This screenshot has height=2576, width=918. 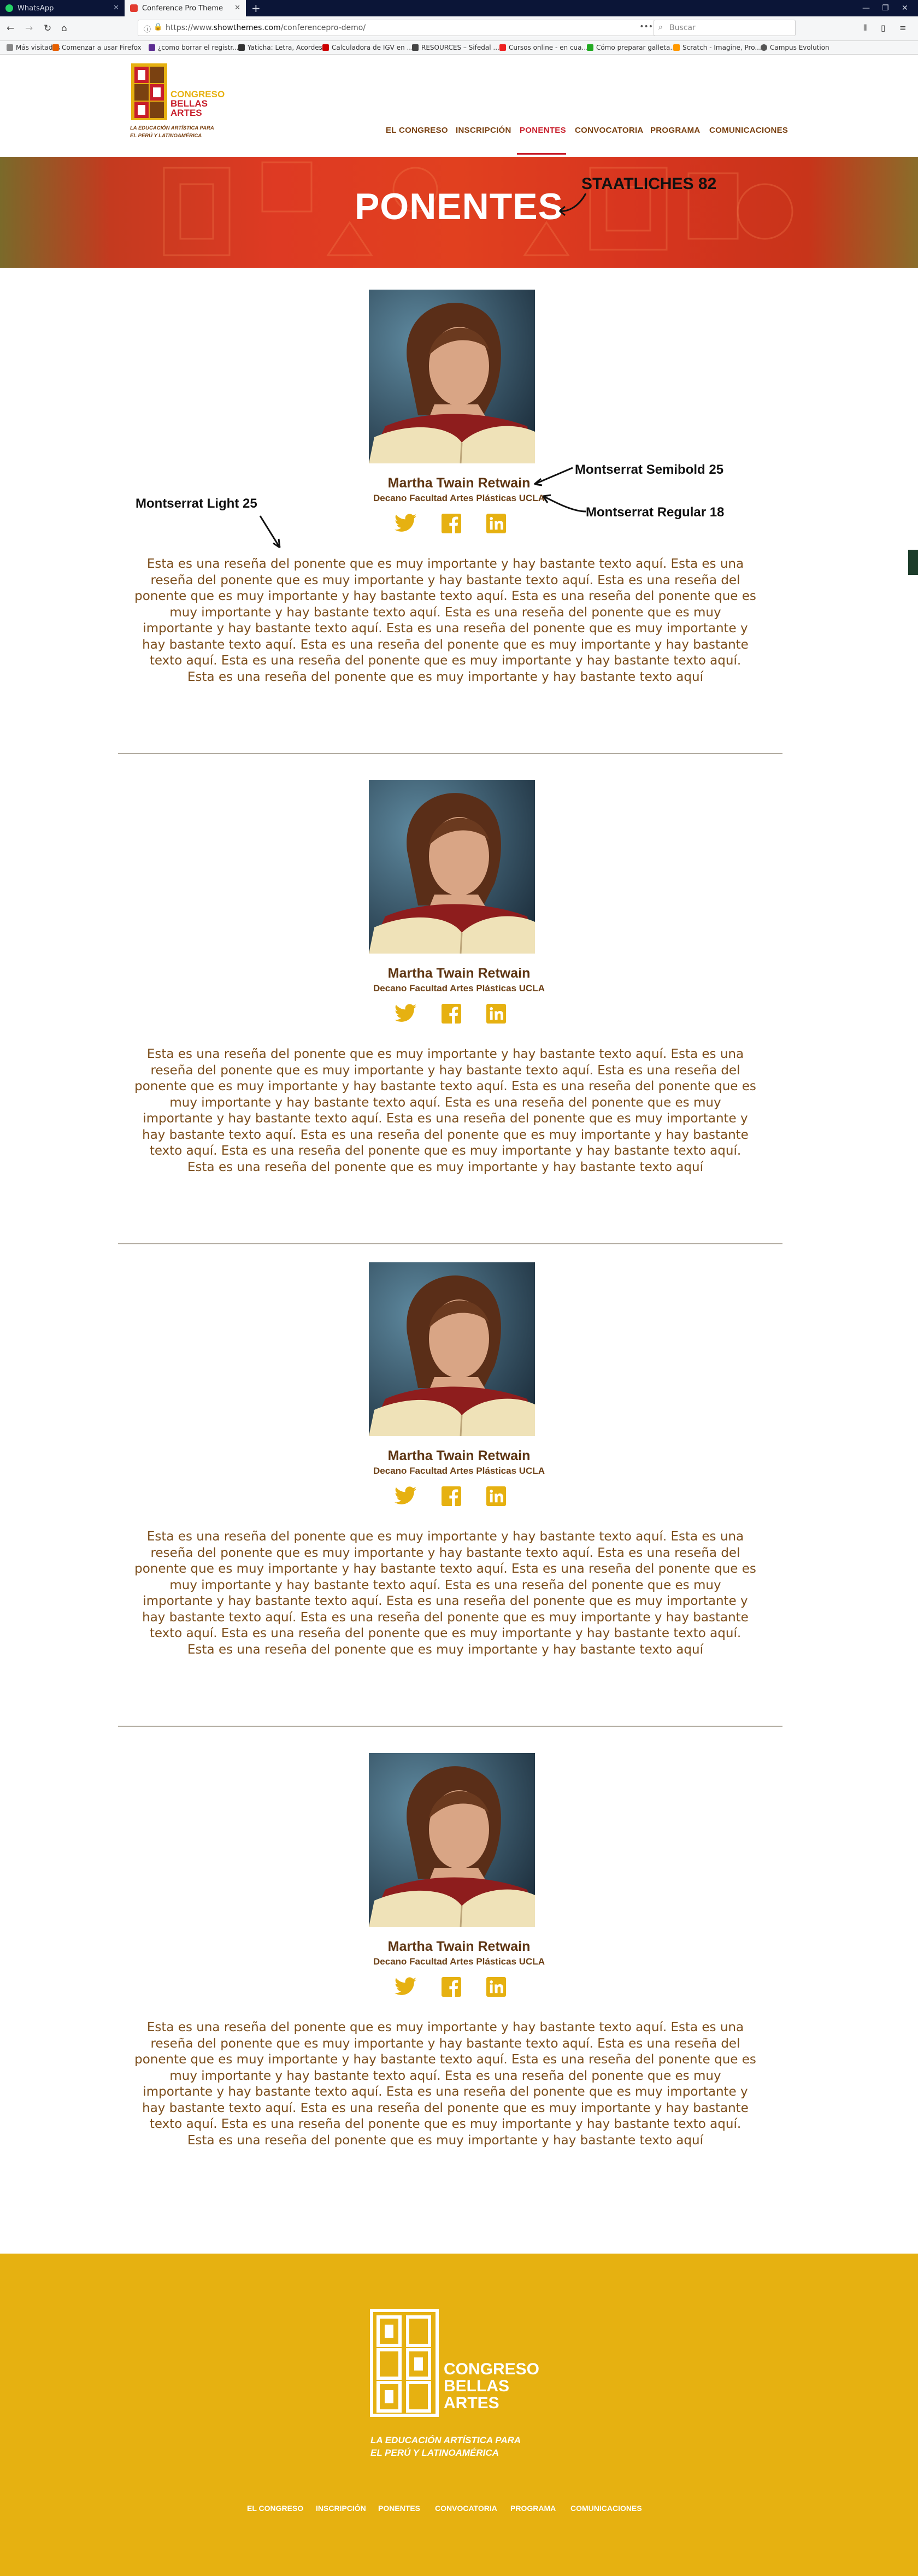 What do you see at coordinates (913, 562) in the screenshot?
I see `side-floating-tab` at bounding box center [913, 562].